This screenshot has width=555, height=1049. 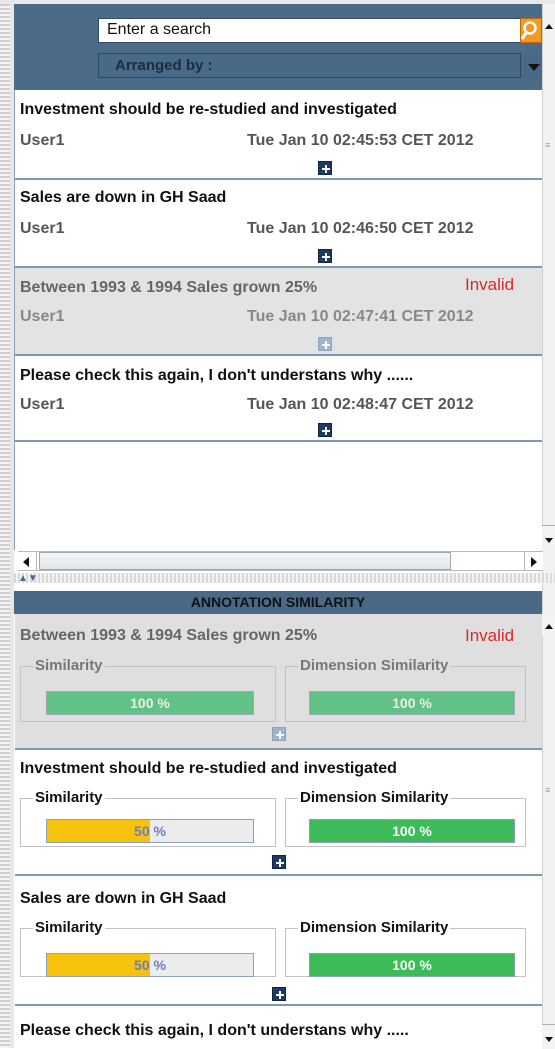 What do you see at coordinates (360, 404) in the screenshot?
I see `annotation-date: Tue Jan 10 02:48:47 CET 2012` at bounding box center [360, 404].